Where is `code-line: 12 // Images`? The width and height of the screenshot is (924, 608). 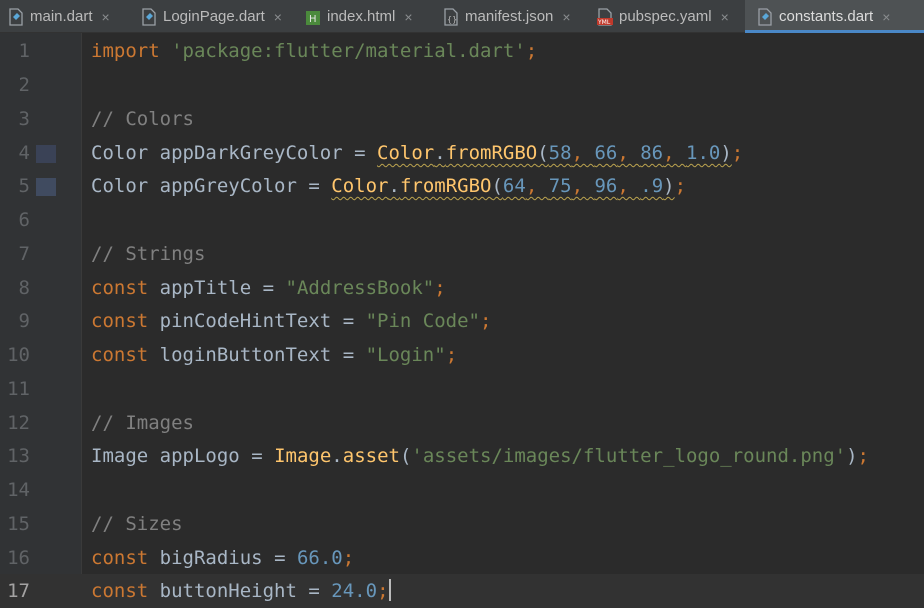 code-line: 12 // Images is located at coordinates (462, 423).